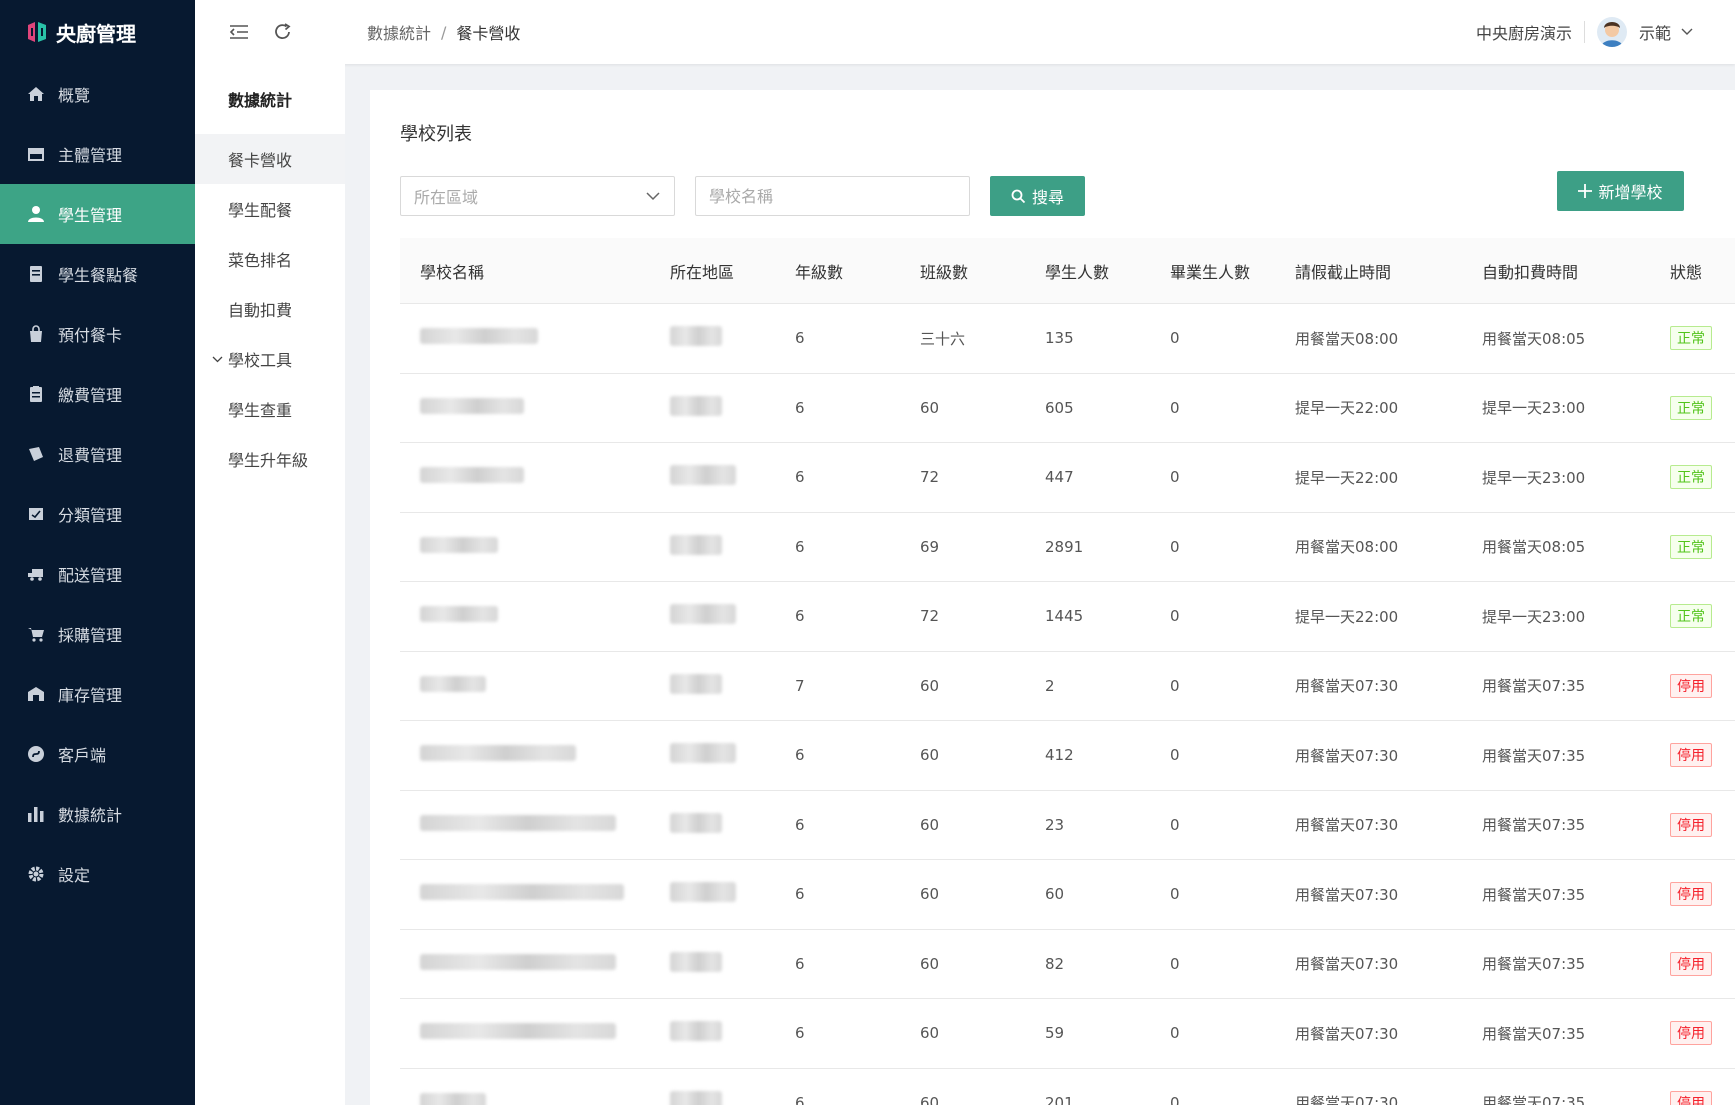 This screenshot has width=1735, height=1105. I want to click on table-row: 6 60 23 0 用餐當天07:30 用餐當天07:35 停用, so click(1067, 825).